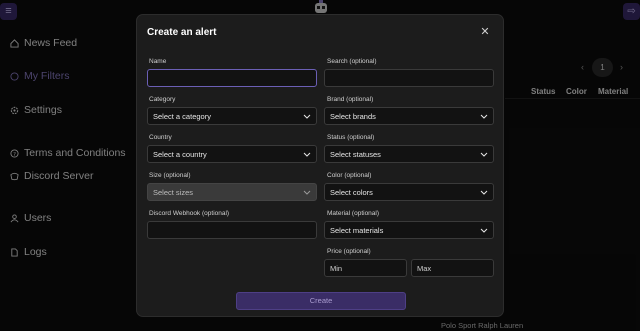 This screenshot has width=640, height=331. I want to click on price-max-field, so click(452, 268).